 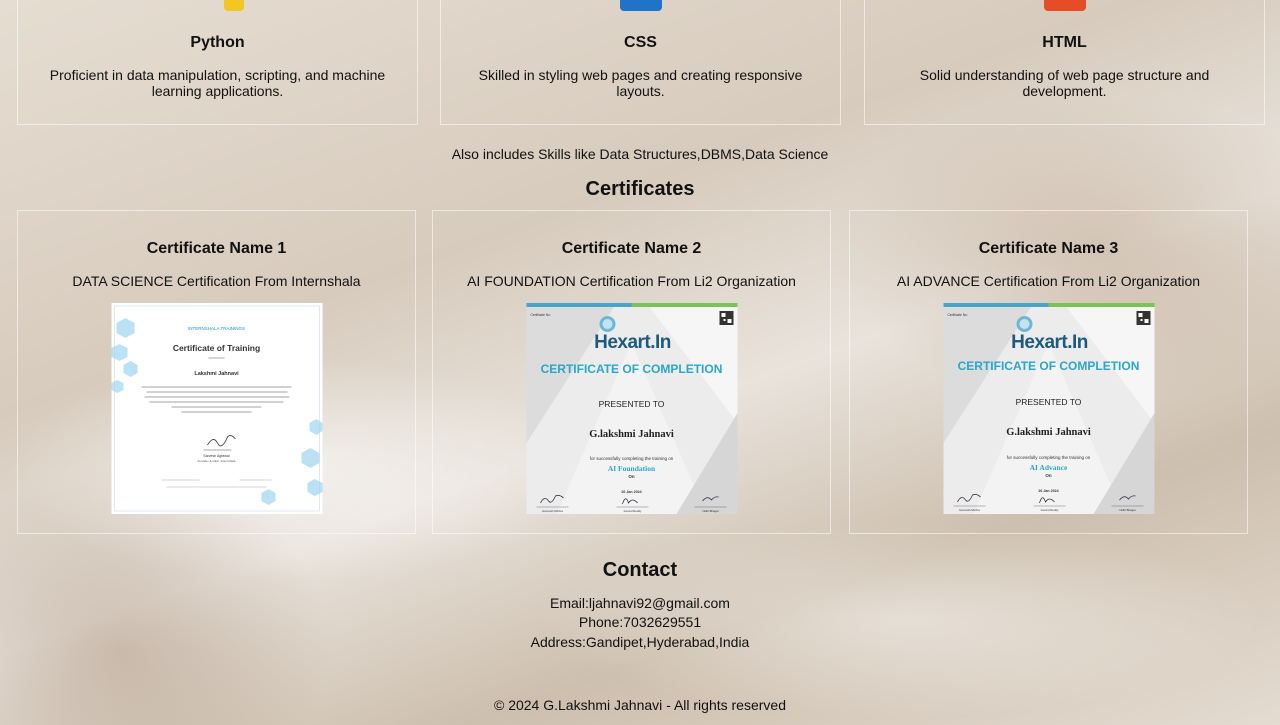 What do you see at coordinates (640, 603) in the screenshot?
I see `contact-email: Email:ljahnavi92@gmail.com` at bounding box center [640, 603].